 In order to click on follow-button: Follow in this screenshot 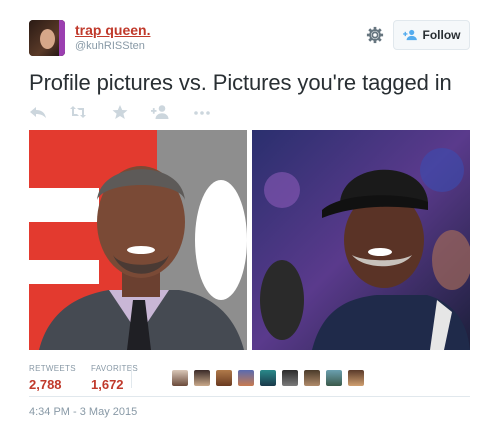, I will do `click(431, 35)`.